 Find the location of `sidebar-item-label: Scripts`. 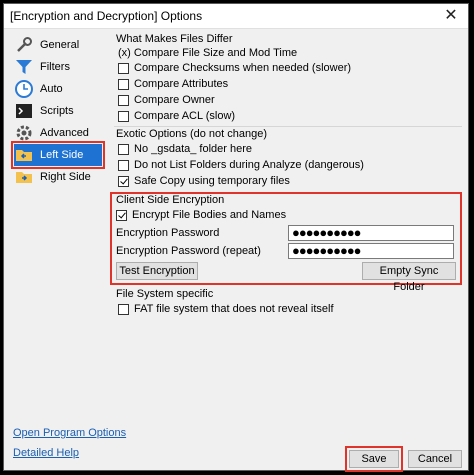

sidebar-item-label: Scripts is located at coordinates (57, 111).